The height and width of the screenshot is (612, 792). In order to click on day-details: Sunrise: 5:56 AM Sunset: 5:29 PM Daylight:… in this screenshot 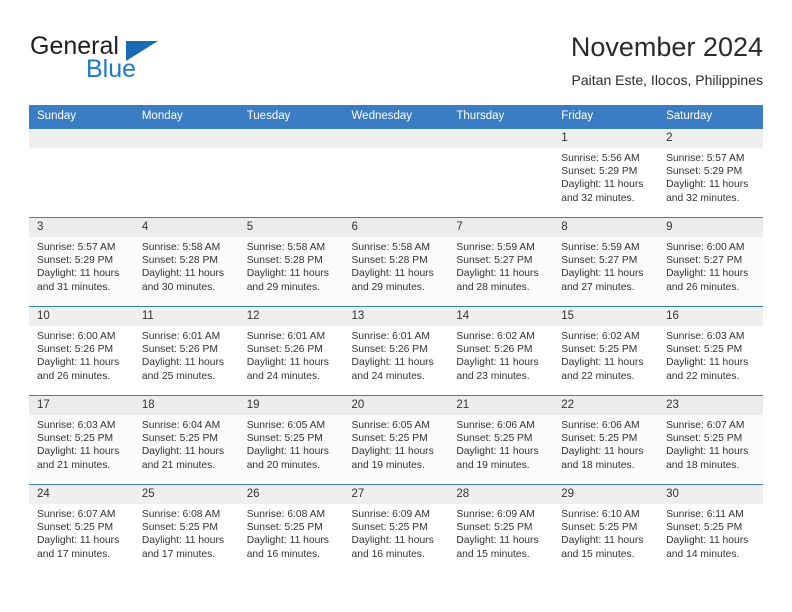, I will do `click(605, 176)`.